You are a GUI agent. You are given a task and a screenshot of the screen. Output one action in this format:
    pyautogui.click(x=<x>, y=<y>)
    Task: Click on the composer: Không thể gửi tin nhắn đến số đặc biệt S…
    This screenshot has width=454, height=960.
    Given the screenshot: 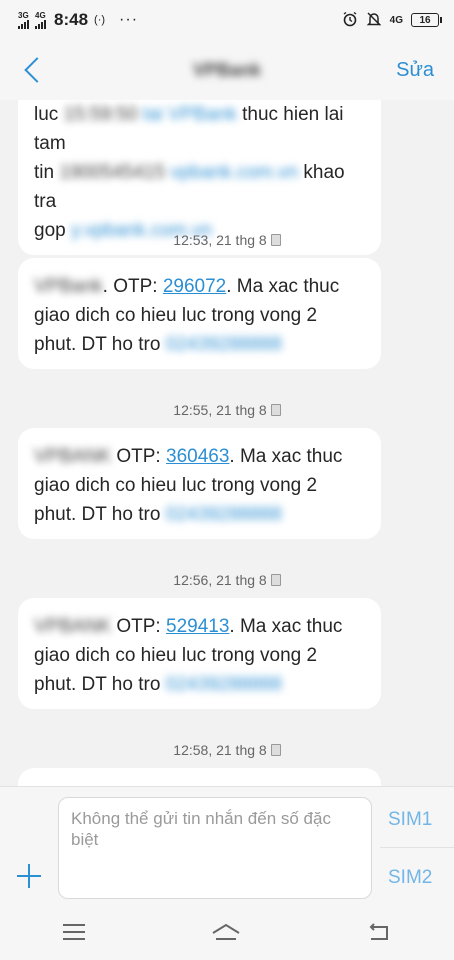 What is the action you would take?
    pyautogui.click(x=227, y=845)
    